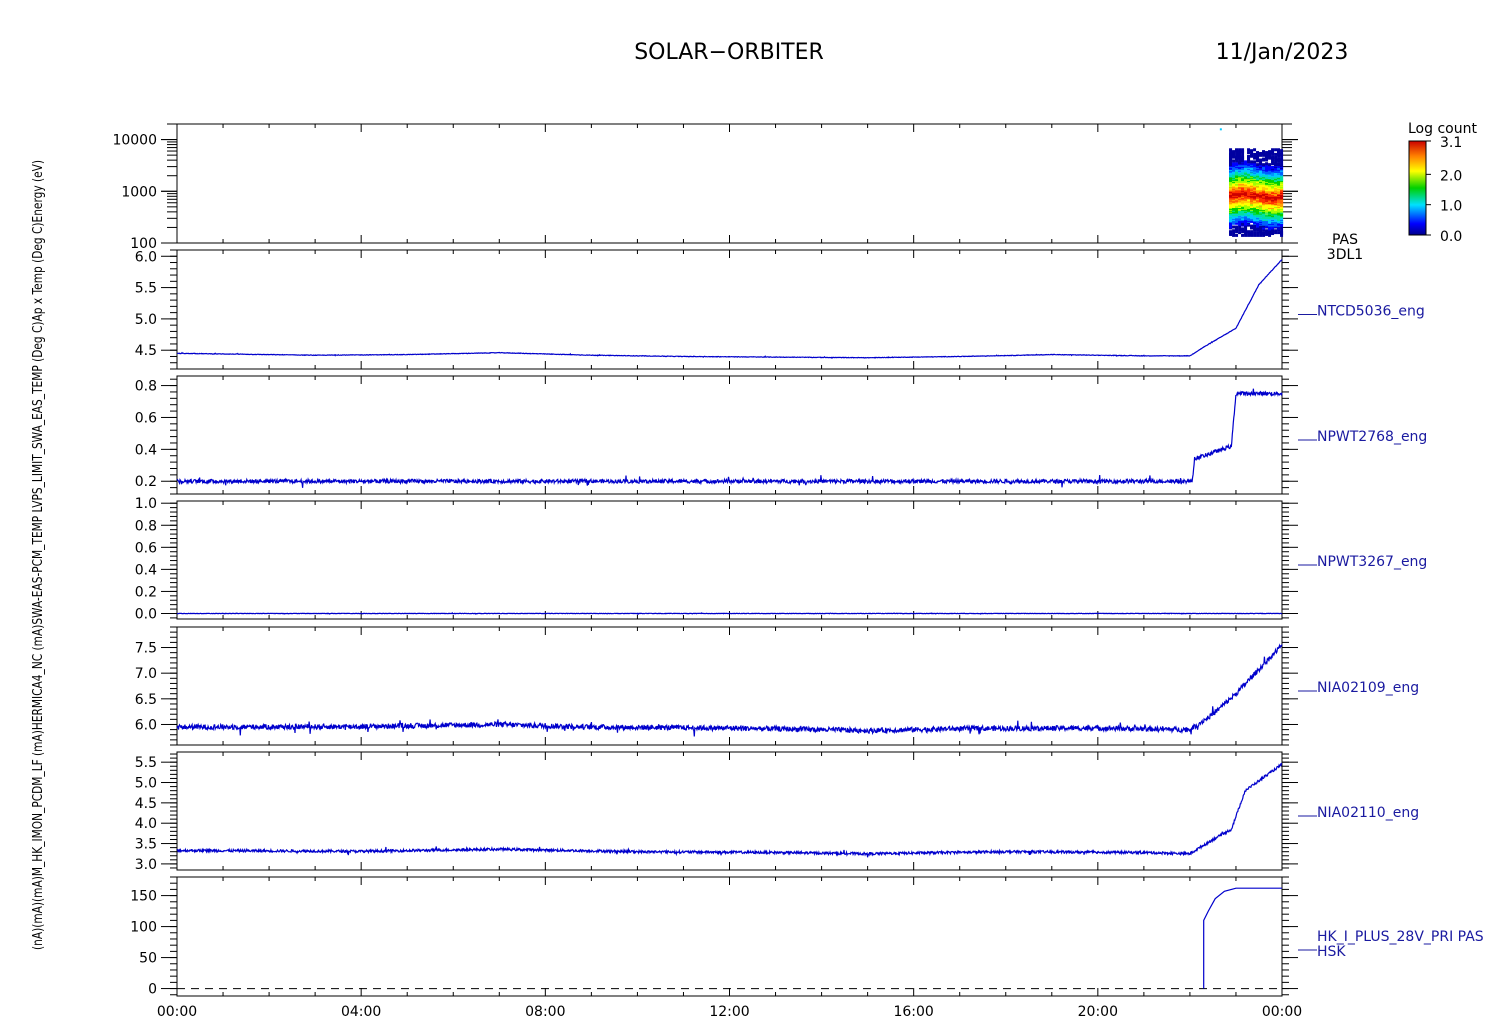 The height and width of the screenshot is (1020, 1512). What do you see at coordinates (143, 897) in the screenshot?
I see `y-tick-label: 150` at bounding box center [143, 897].